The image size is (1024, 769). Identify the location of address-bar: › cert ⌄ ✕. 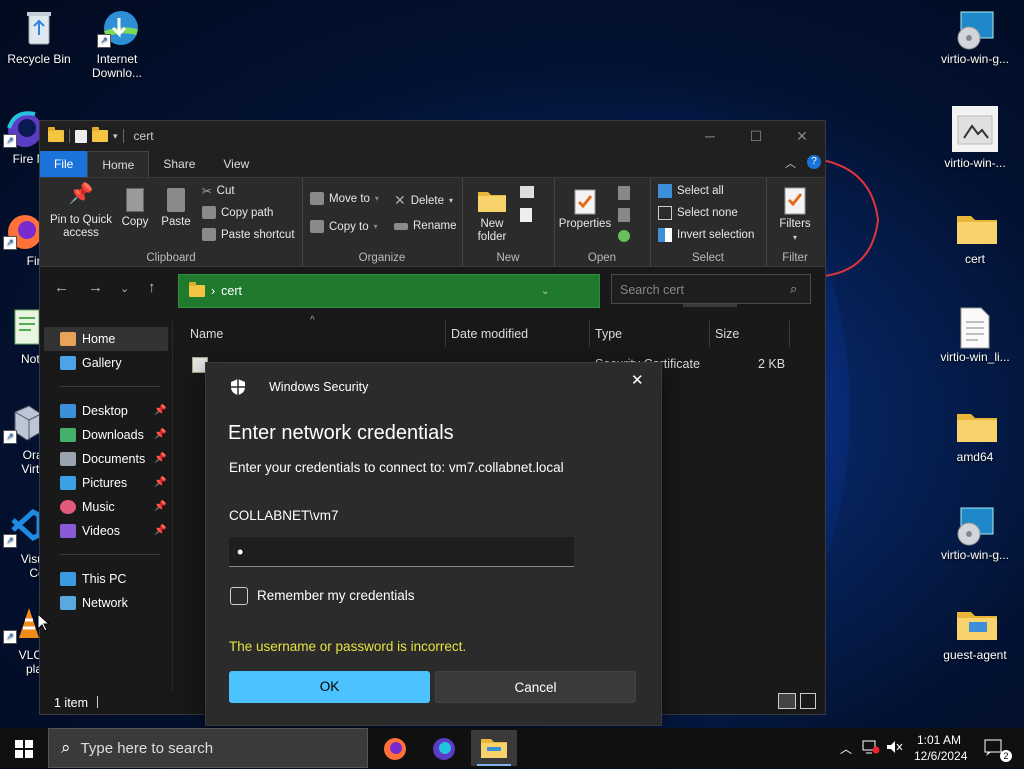
(457, 291).